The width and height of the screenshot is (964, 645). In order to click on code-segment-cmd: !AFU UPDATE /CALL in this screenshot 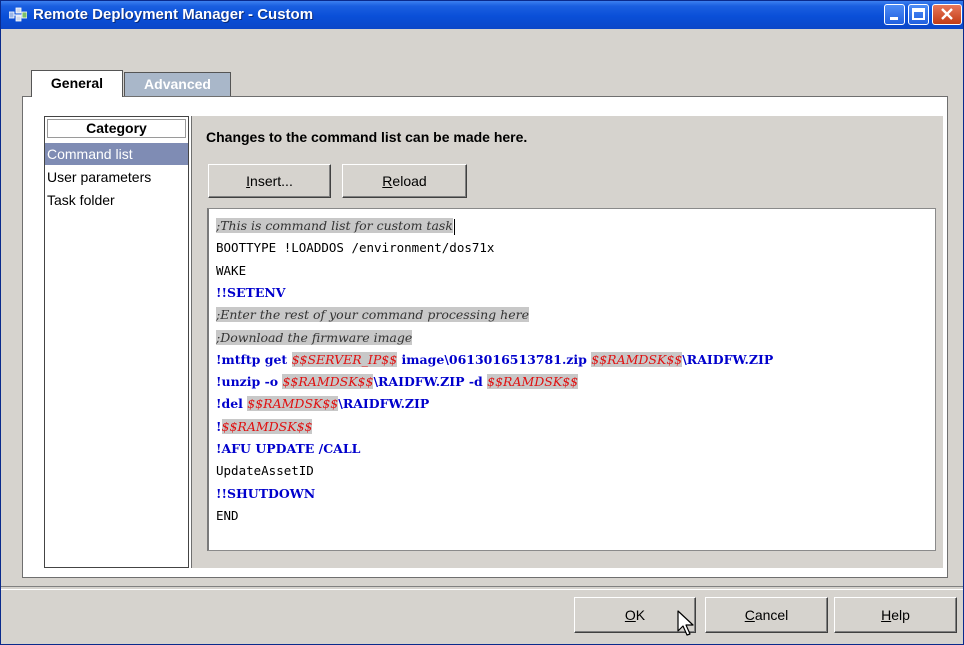, I will do `click(288, 448)`.